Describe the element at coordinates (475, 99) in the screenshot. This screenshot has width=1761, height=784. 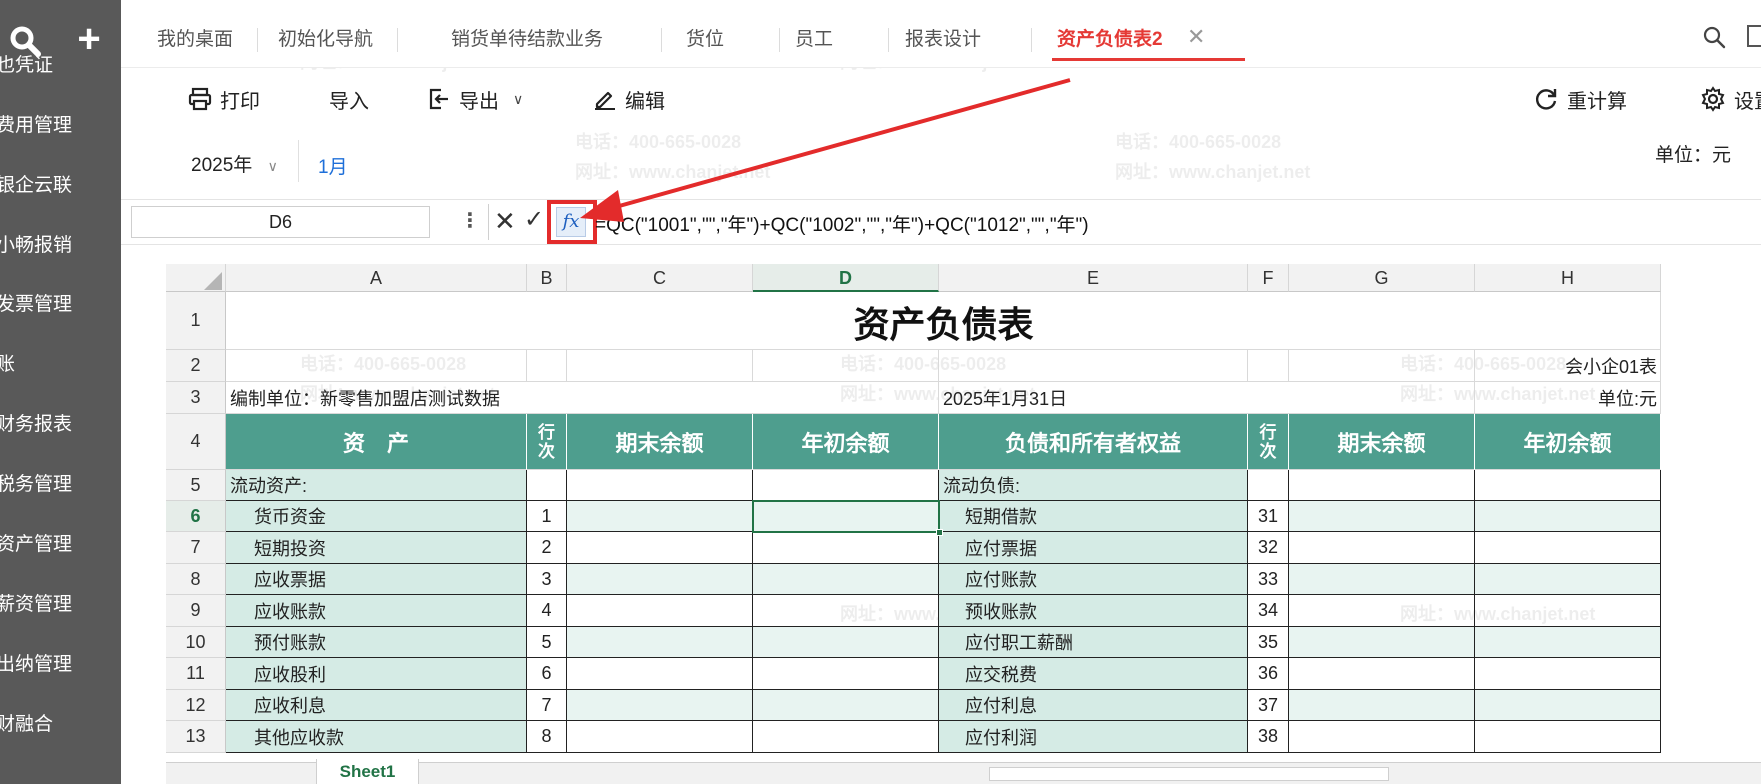
I see `export-button: 导出 ∨` at that location.